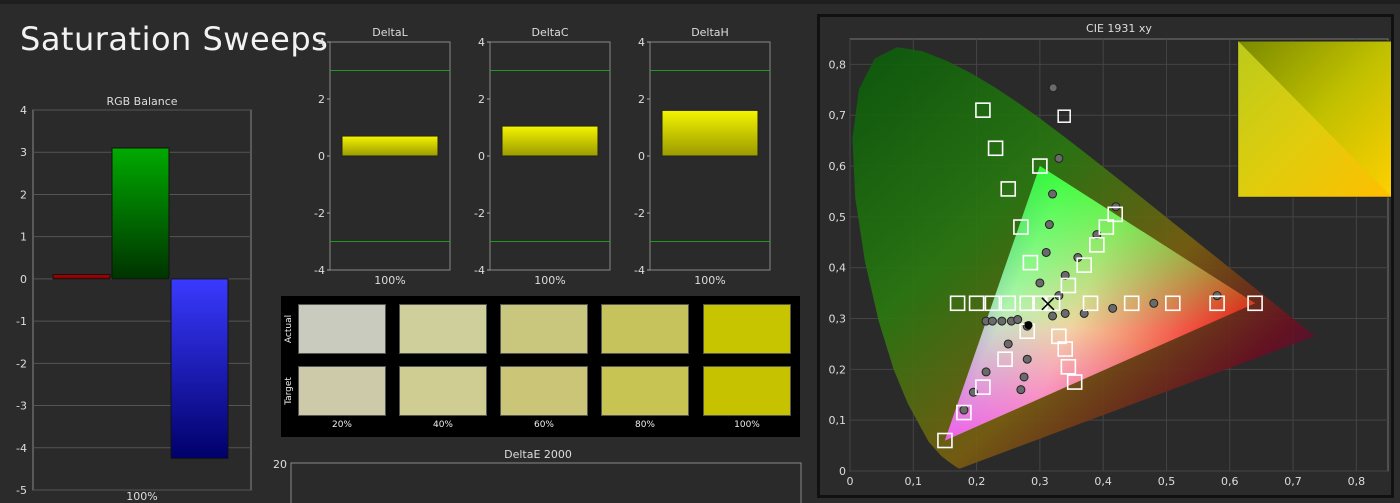 Image resolution: width=1400 pixels, height=503 pixels. What do you see at coordinates (341, 425) in the screenshot?
I see `swatch-column-label: 20%` at bounding box center [341, 425].